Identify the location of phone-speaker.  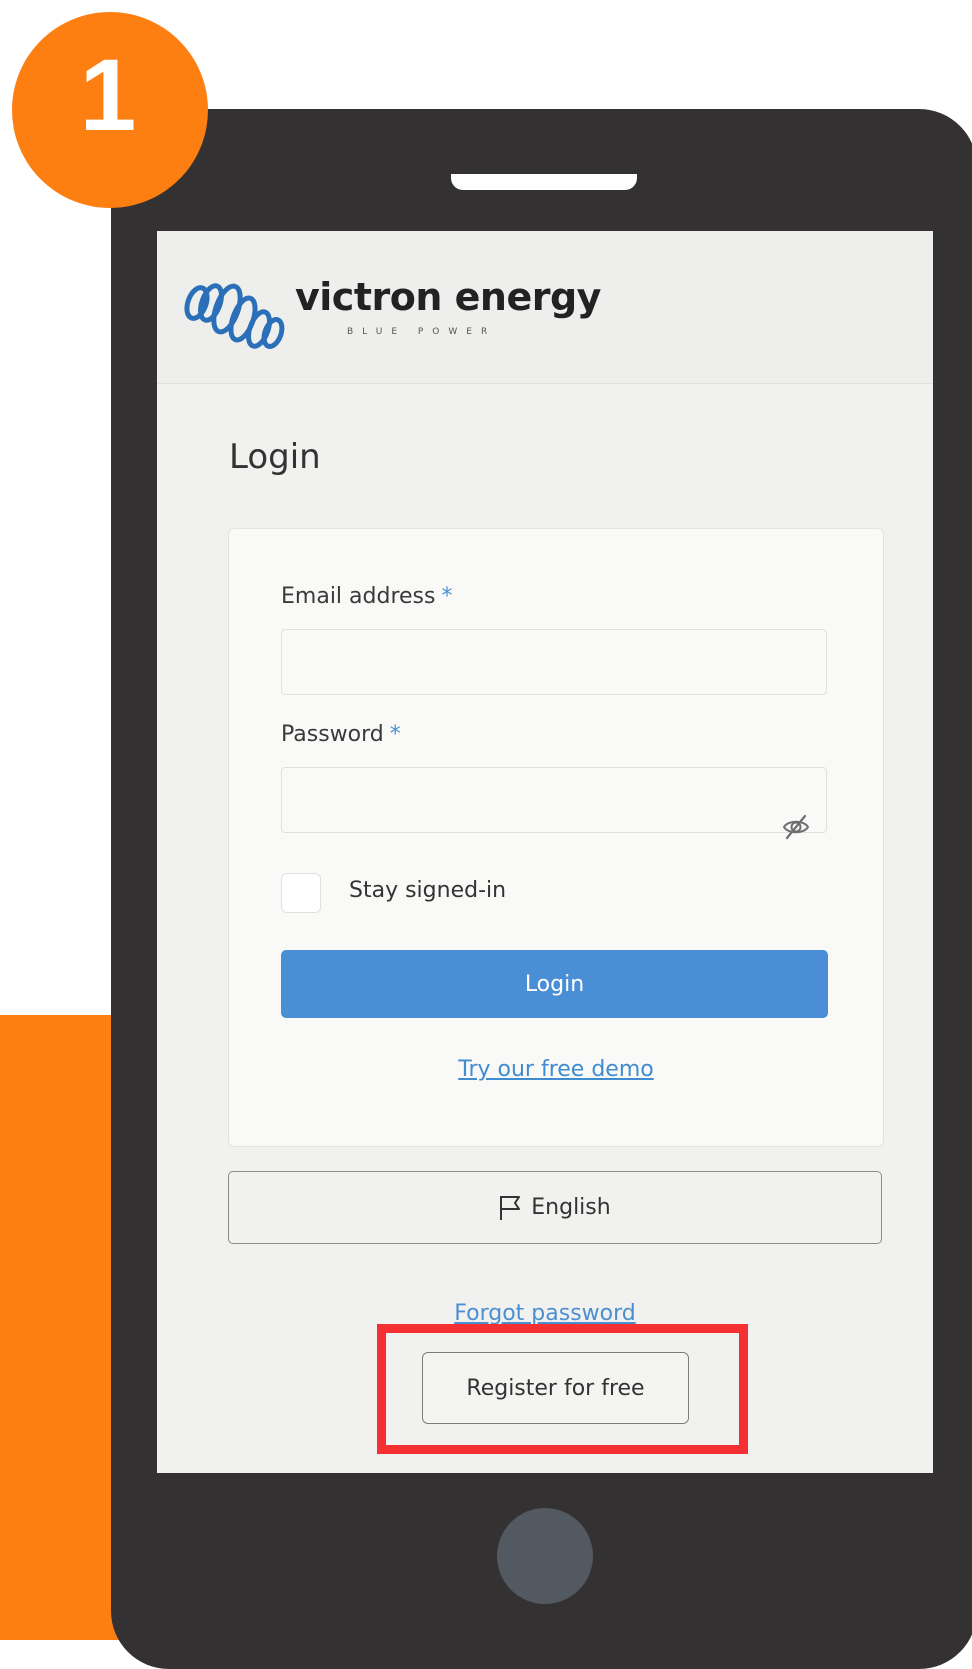
(544, 182).